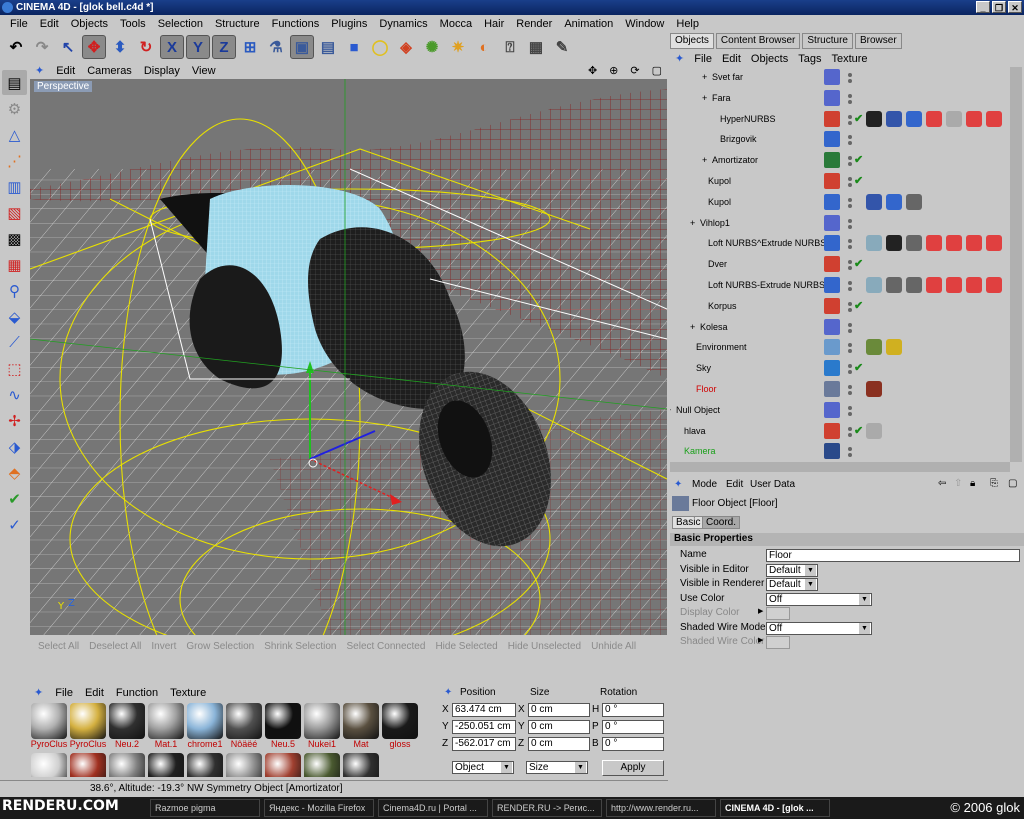  What do you see at coordinates (695, 431) in the screenshot?
I see `object-name: hlava` at bounding box center [695, 431].